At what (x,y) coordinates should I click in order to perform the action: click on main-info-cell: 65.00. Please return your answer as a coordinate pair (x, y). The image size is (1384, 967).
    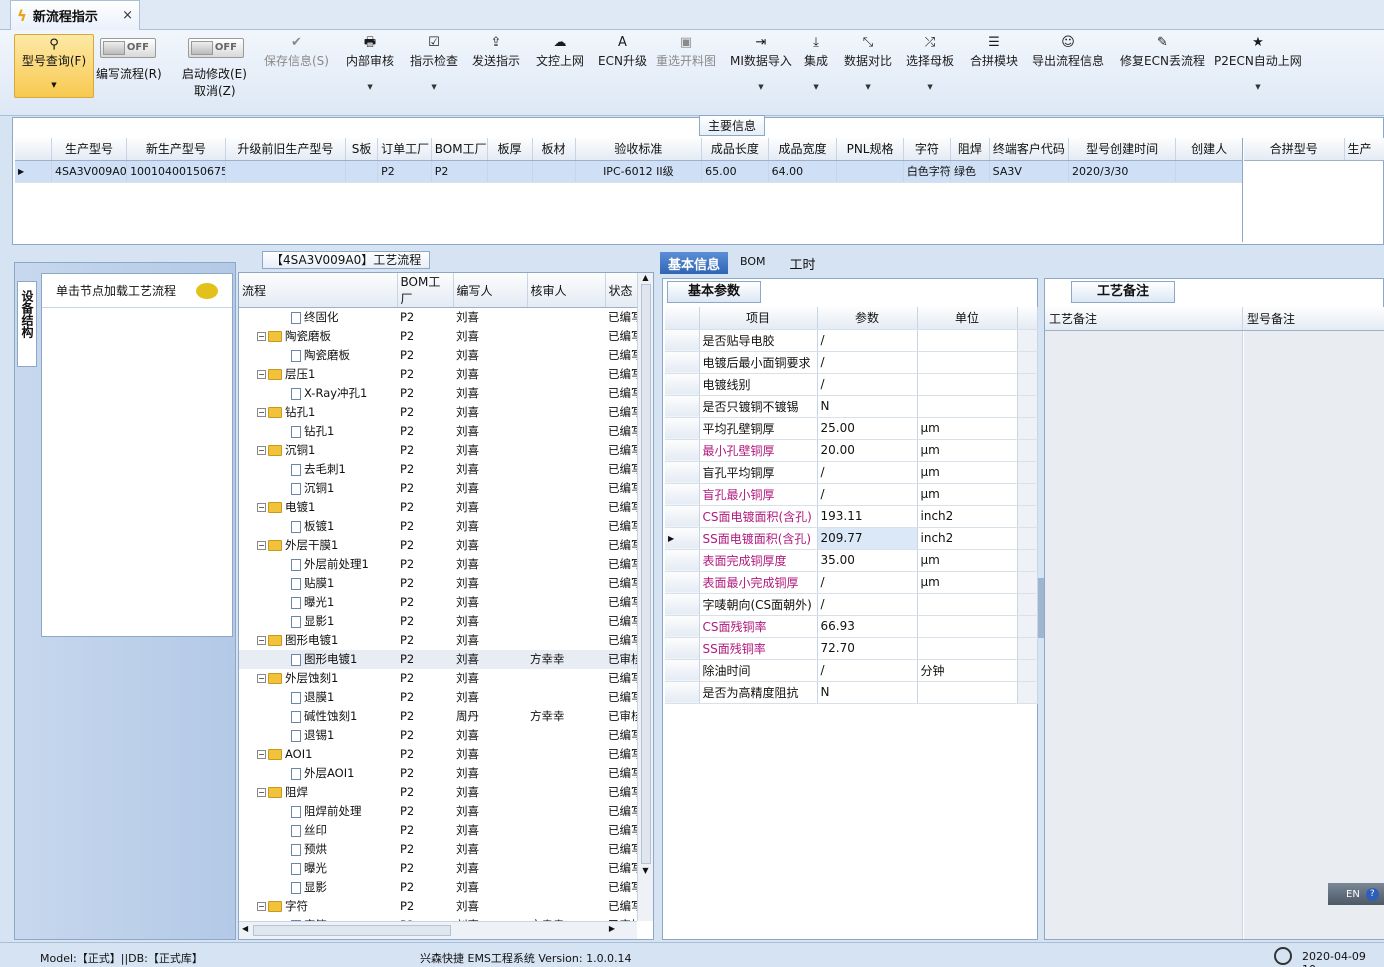
    Looking at the image, I should click on (735, 171).